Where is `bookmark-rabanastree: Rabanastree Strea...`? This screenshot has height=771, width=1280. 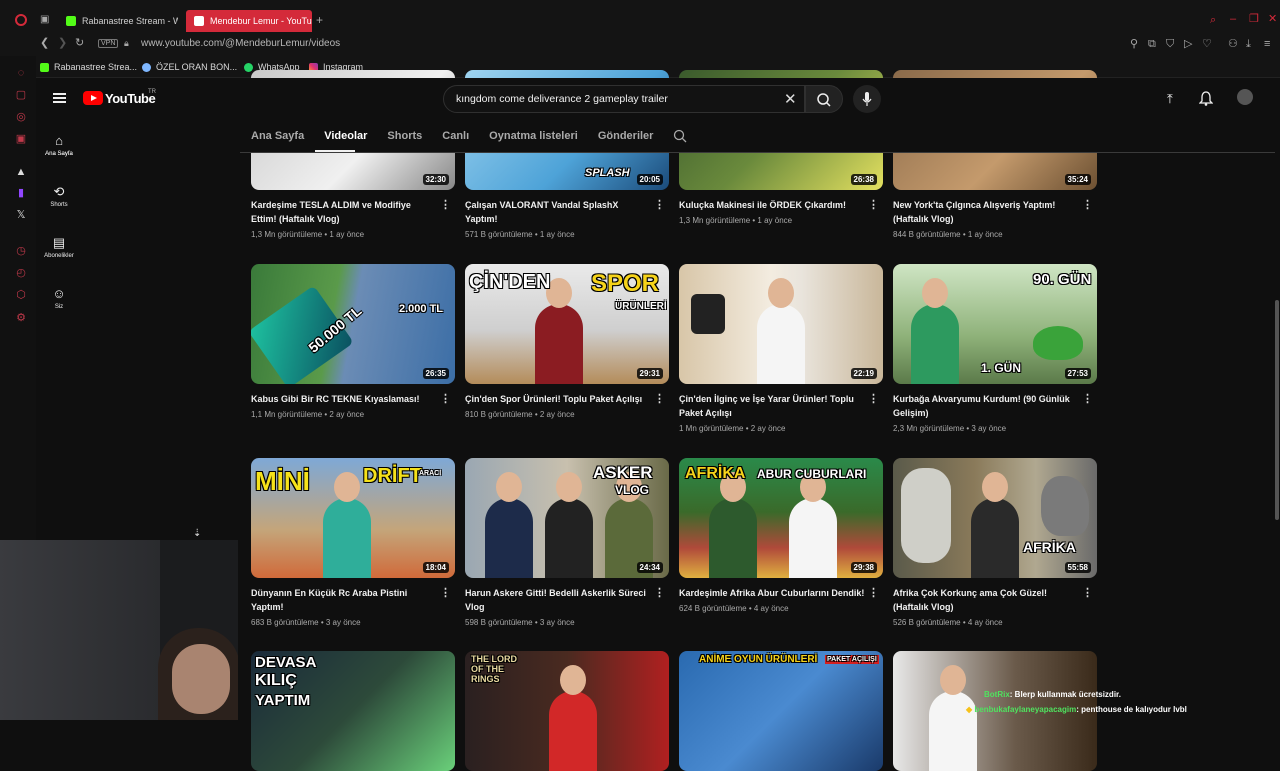
bookmark-rabanastree: Rabanastree Strea... is located at coordinates (88, 67).